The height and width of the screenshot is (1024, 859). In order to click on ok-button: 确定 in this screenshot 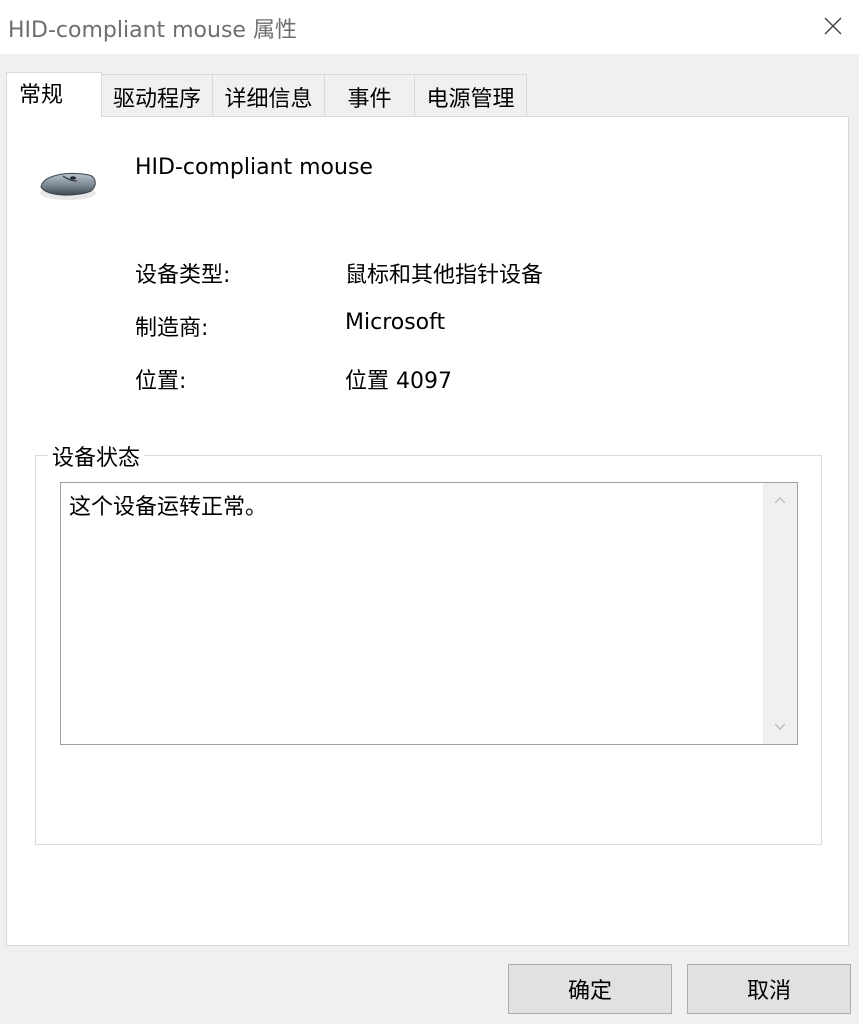, I will do `click(590, 989)`.